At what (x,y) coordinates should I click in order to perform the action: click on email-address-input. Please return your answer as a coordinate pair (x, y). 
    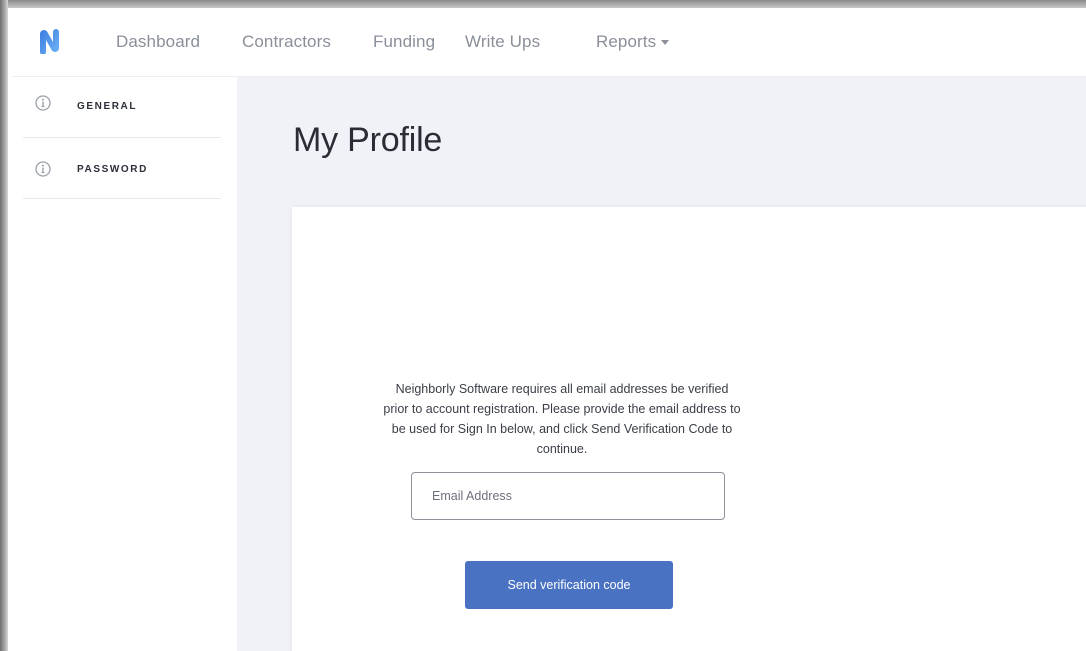
    Looking at the image, I should click on (568, 496).